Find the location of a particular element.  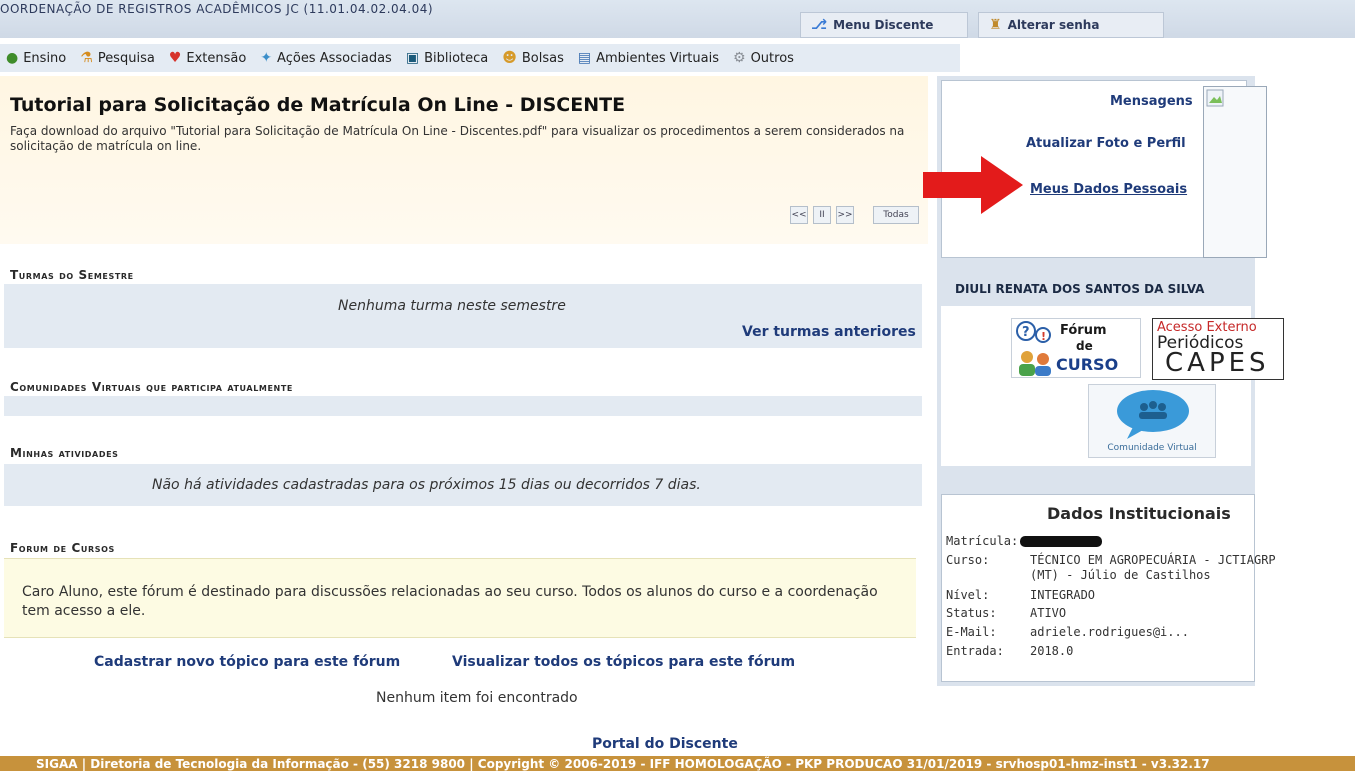

atividades-title: Minhas atividades is located at coordinates (64, 453).